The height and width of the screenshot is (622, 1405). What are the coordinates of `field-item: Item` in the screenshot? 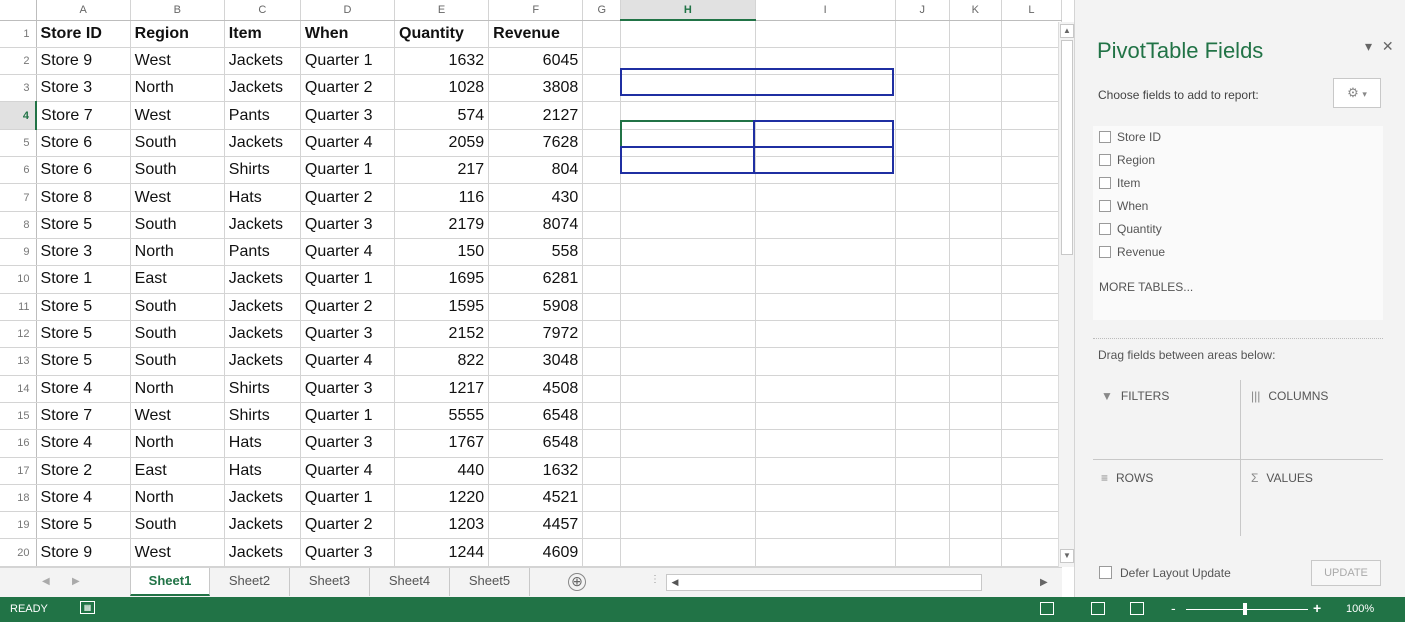 It's located at (1119, 183).